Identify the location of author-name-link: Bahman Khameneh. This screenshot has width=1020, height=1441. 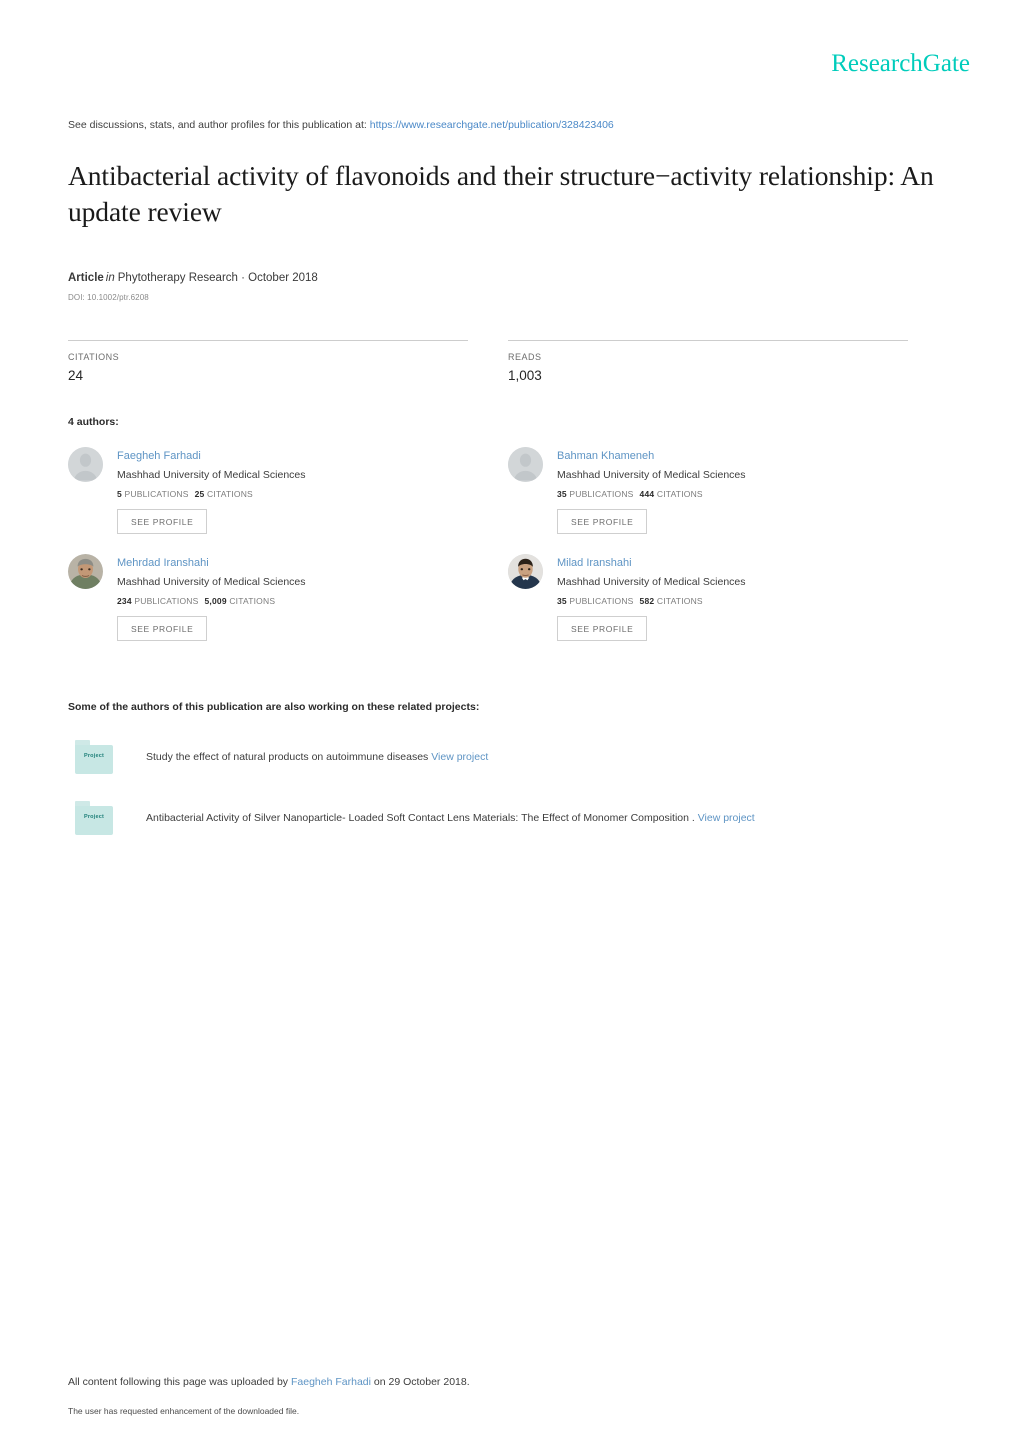
(605, 456).